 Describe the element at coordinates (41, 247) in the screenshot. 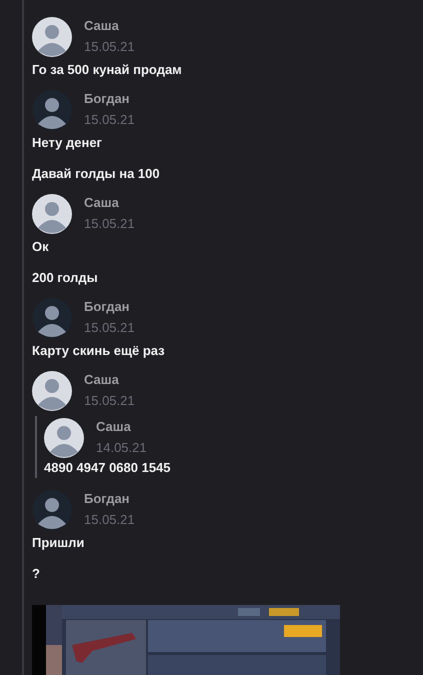

I see `message-text: Ок` at that location.